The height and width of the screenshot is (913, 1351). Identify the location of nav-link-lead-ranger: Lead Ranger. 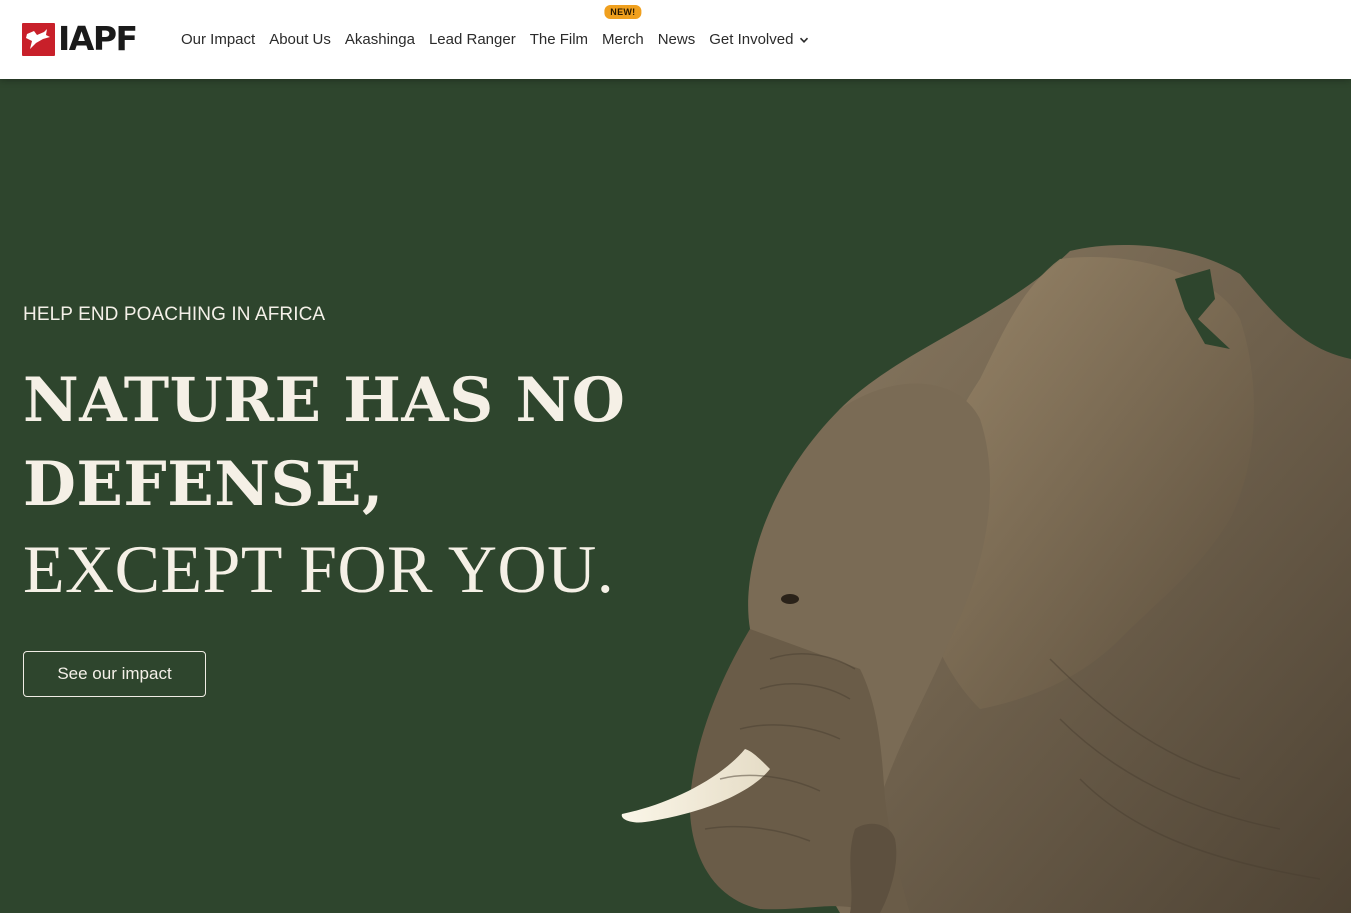
(472, 39).